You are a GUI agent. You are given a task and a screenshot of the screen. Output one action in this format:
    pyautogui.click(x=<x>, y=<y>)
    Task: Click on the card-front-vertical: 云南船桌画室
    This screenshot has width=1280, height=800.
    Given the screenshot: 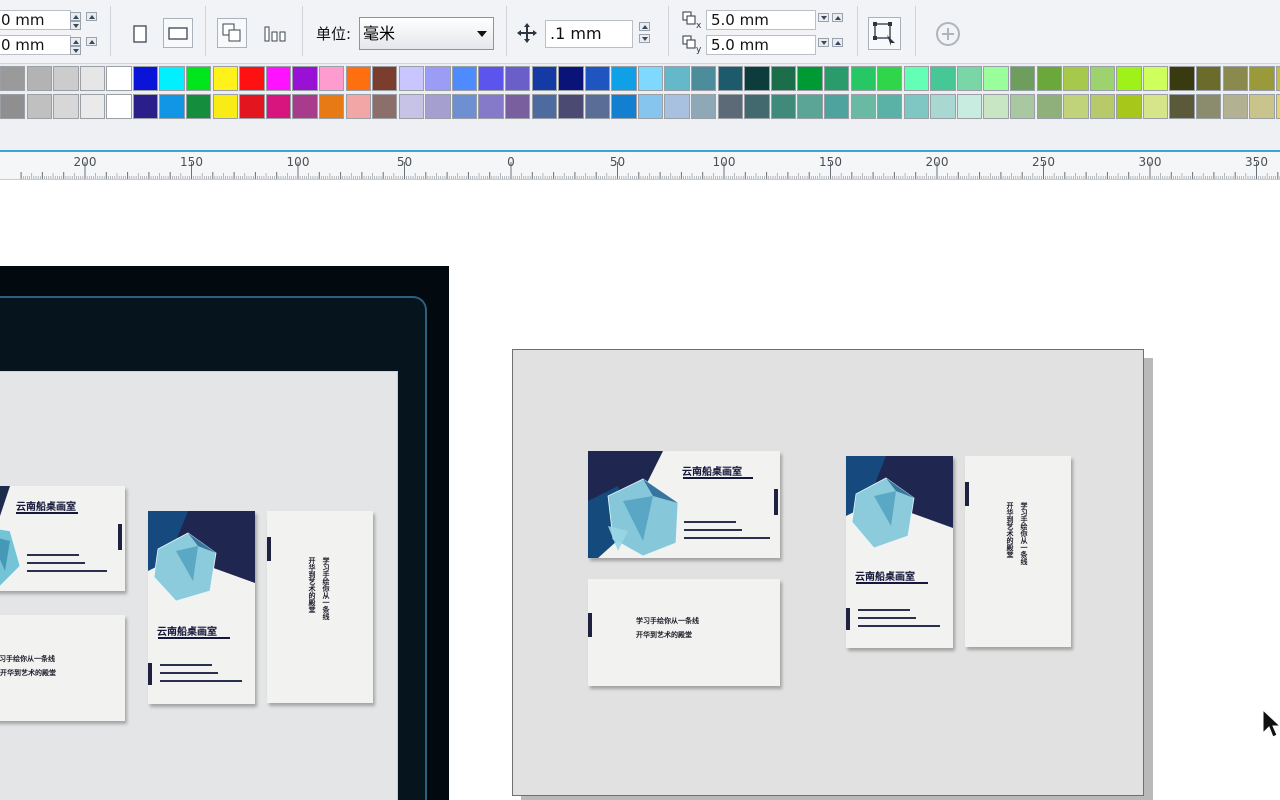 What is the action you would take?
    pyautogui.click(x=899, y=552)
    